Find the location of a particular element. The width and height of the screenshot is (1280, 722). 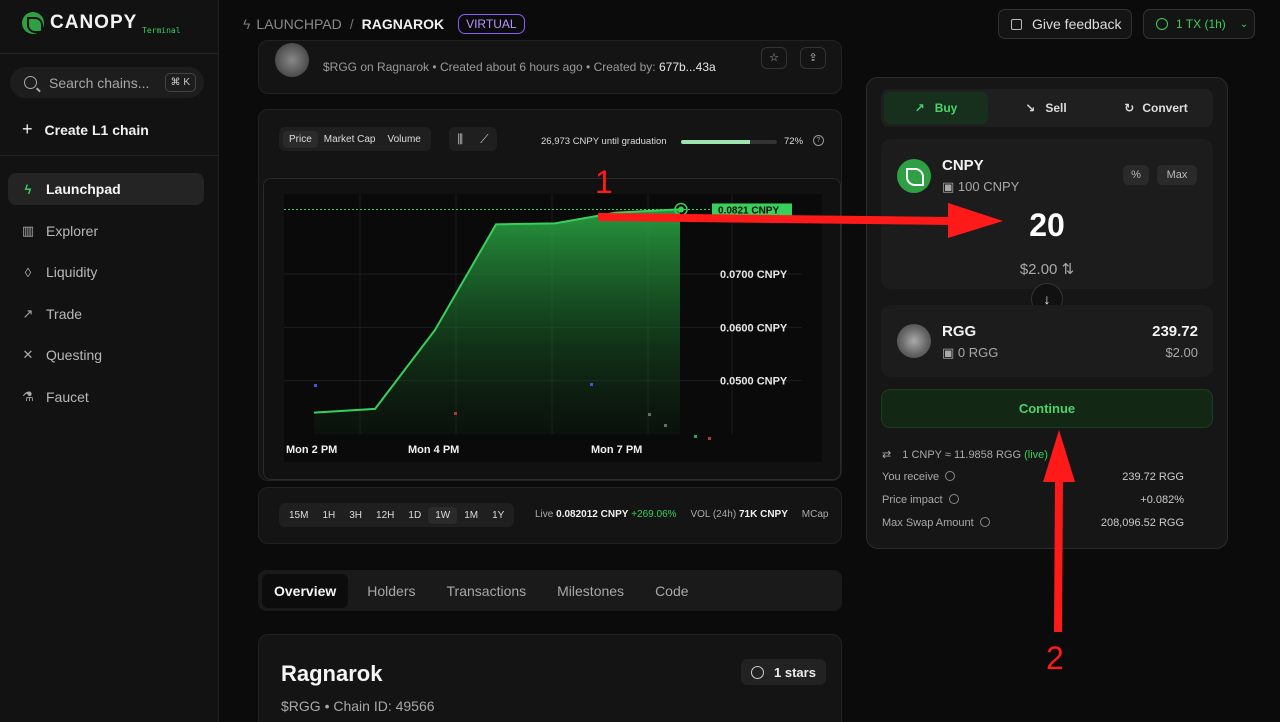

x-tick-label: Mon 2 PM is located at coordinates (311, 450).